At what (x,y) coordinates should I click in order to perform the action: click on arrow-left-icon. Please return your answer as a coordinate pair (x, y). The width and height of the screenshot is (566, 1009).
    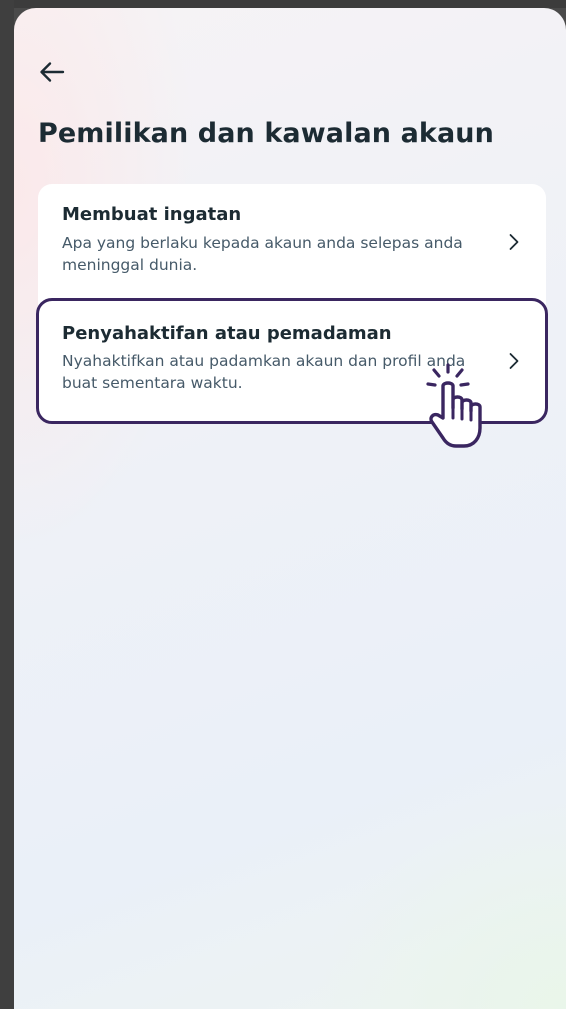
    Looking at the image, I should click on (52, 72).